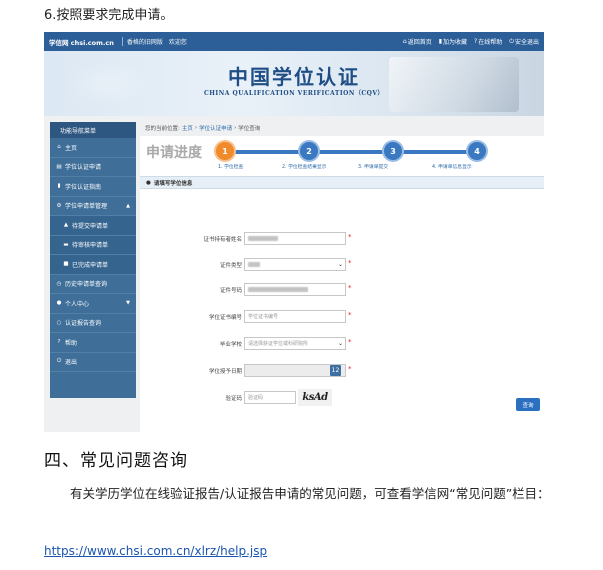  I want to click on field-label: 证件号码, so click(230, 291).